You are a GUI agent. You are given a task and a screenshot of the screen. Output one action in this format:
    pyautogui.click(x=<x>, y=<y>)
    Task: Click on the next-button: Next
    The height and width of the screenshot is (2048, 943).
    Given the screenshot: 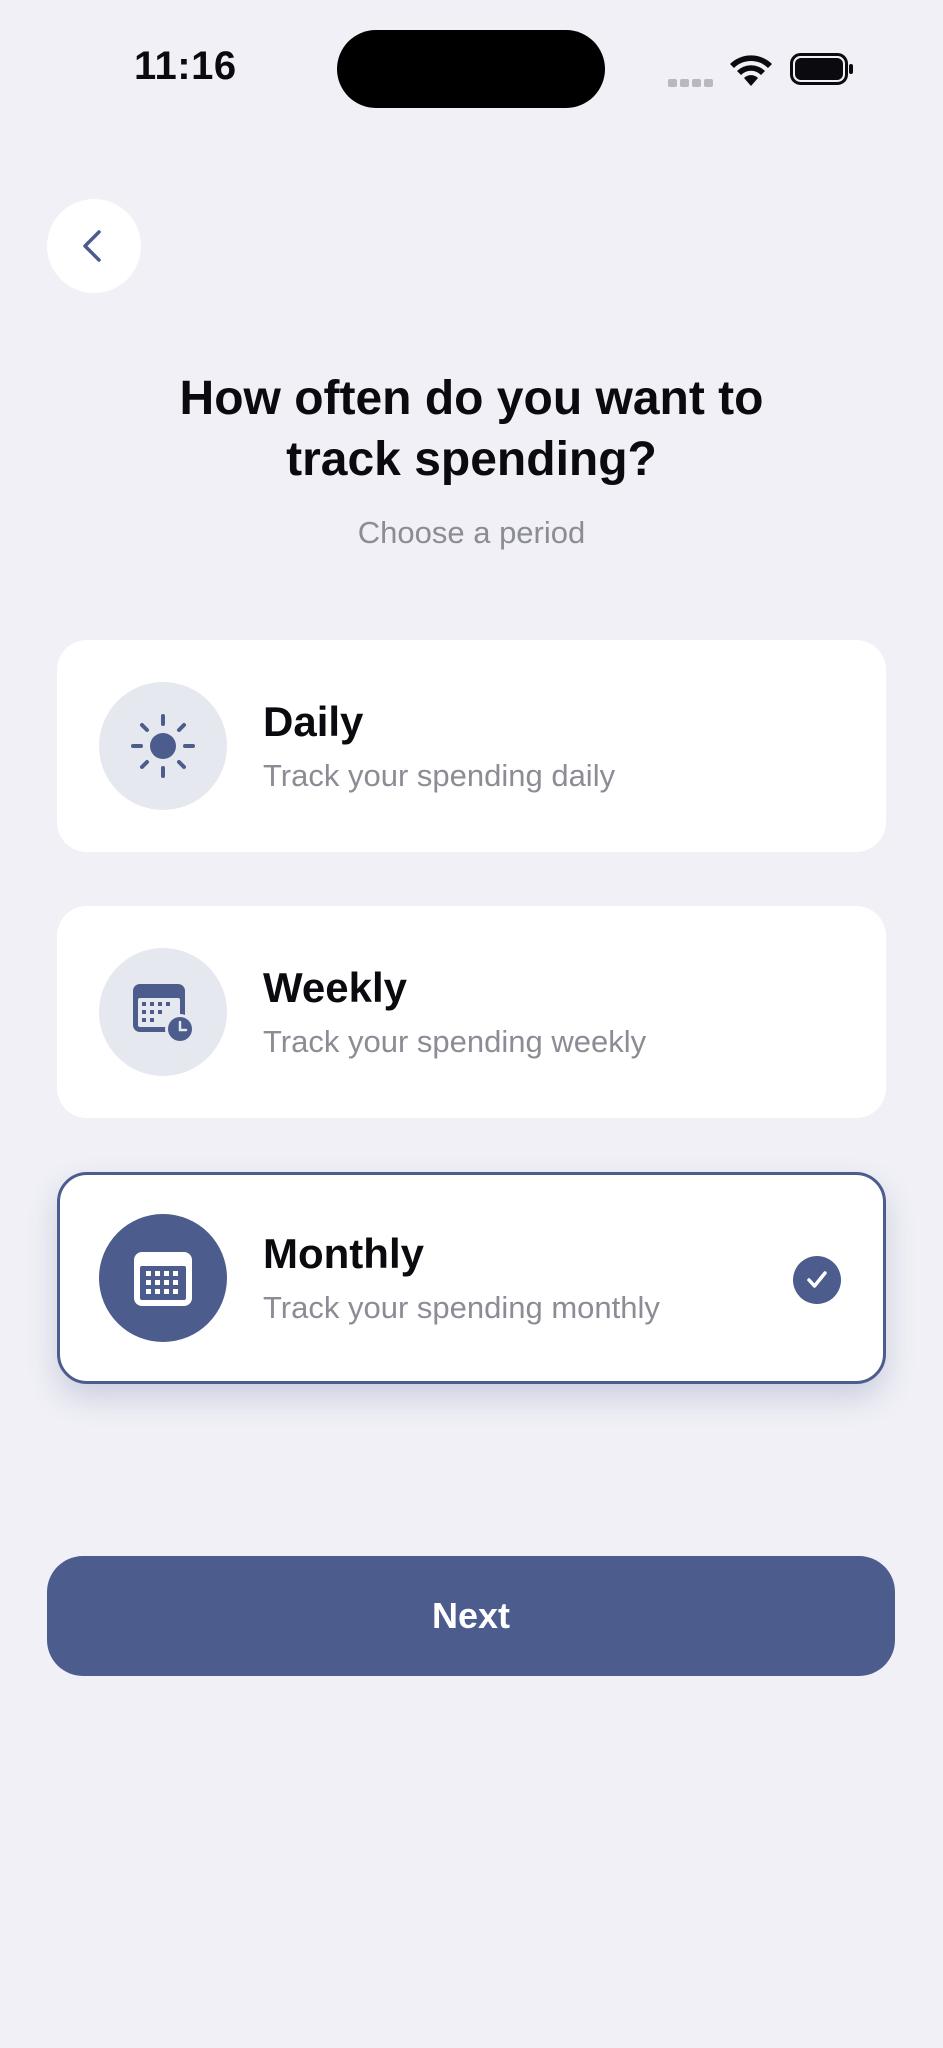 What is the action you would take?
    pyautogui.click(x=471, y=1616)
    